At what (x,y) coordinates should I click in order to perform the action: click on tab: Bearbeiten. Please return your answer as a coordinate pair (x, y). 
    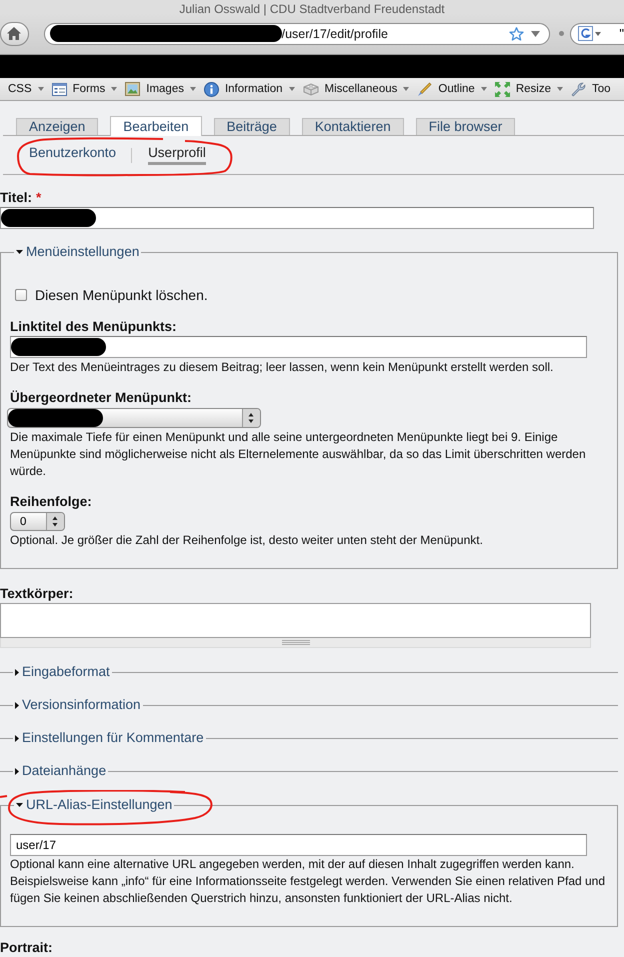
    Looking at the image, I should click on (156, 126).